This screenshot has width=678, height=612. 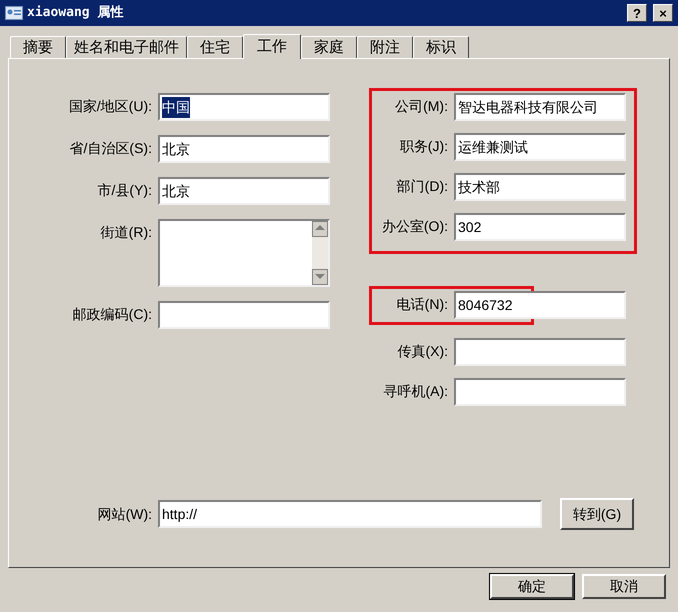 I want to click on field-label: 市/县(Y):, so click(x=124, y=190).